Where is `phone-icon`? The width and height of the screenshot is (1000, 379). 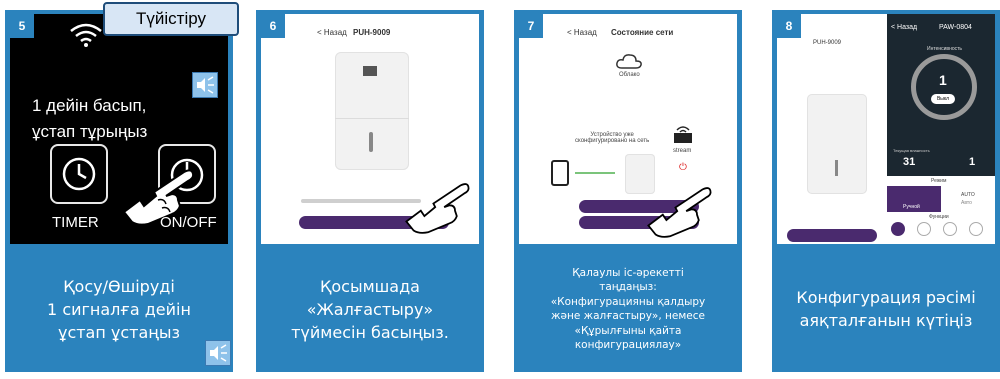
phone-icon is located at coordinates (560, 173).